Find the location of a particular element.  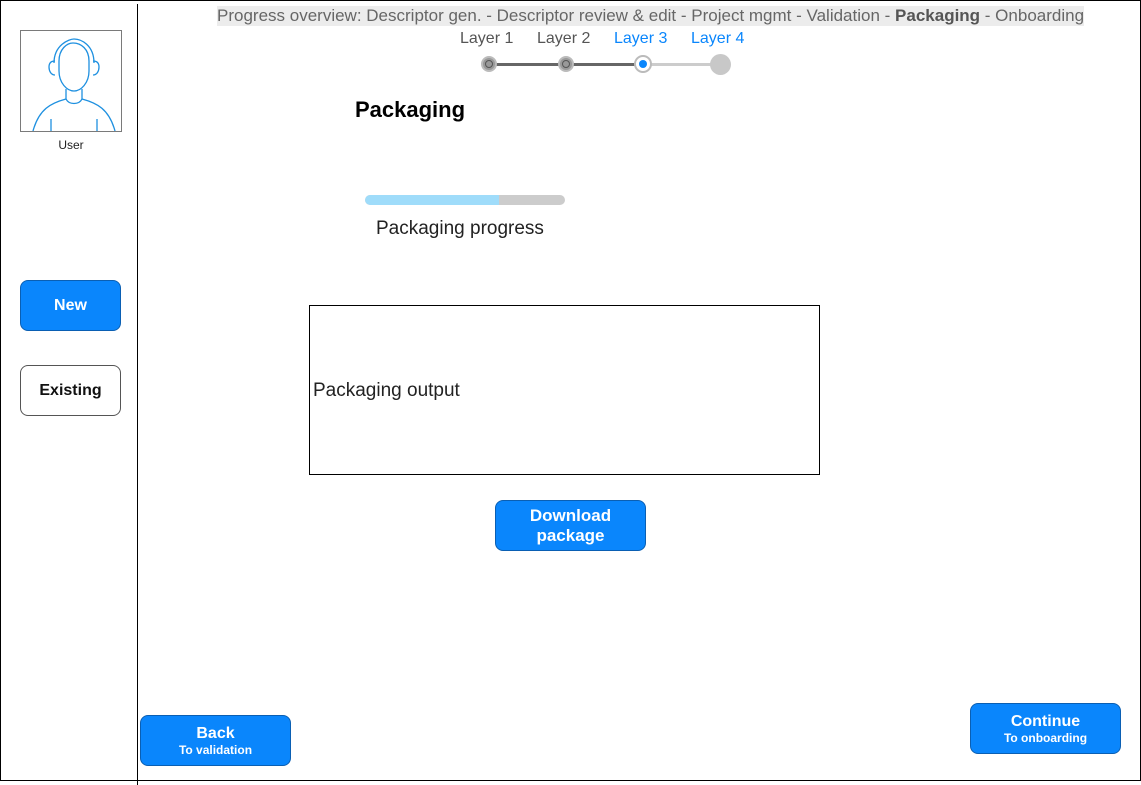

progress-overview-suffix: - Onboarding is located at coordinates (1032, 15).